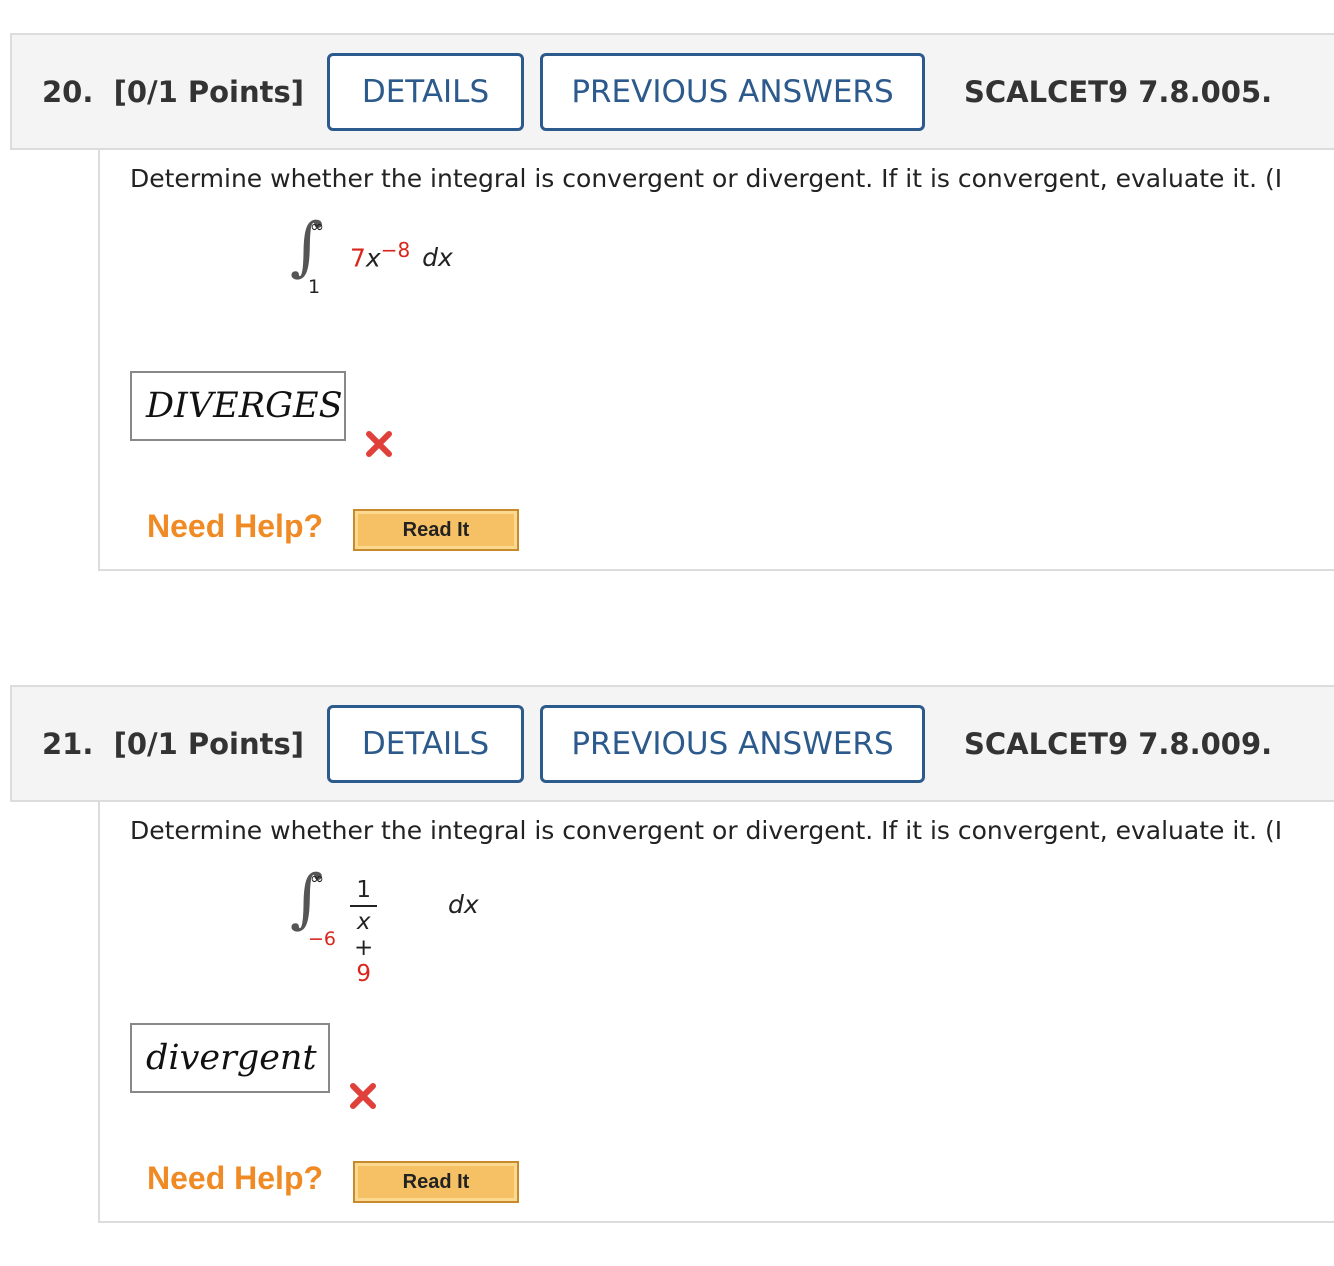 This screenshot has width=1334, height=1266. Describe the element at coordinates (1118, 744) in the screenshot. I see `question-source: SCALCET9 7.8.009.` at that location.